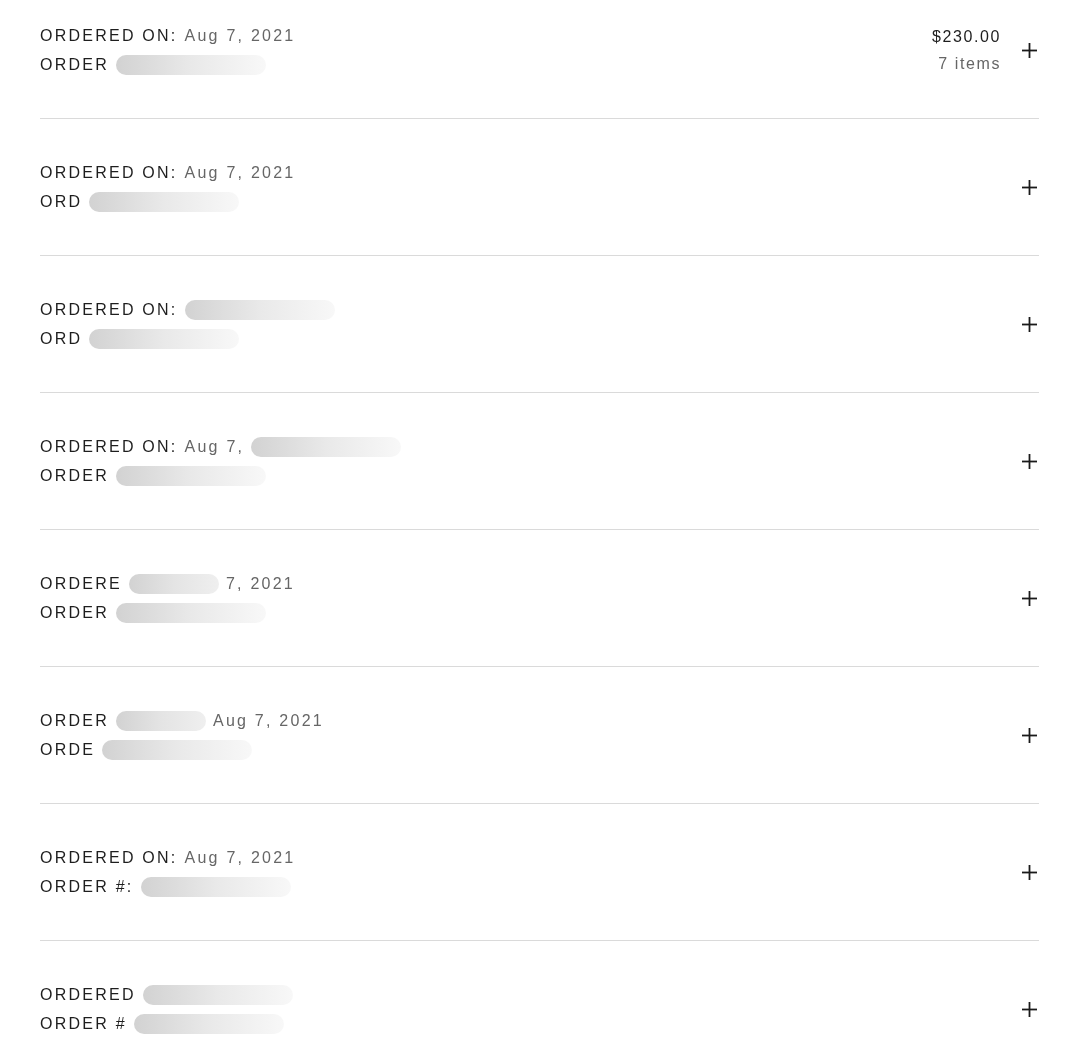  Describe the element at coordinates (969, 63) in the screenshot. I see `item-count: 7 items` at that location.